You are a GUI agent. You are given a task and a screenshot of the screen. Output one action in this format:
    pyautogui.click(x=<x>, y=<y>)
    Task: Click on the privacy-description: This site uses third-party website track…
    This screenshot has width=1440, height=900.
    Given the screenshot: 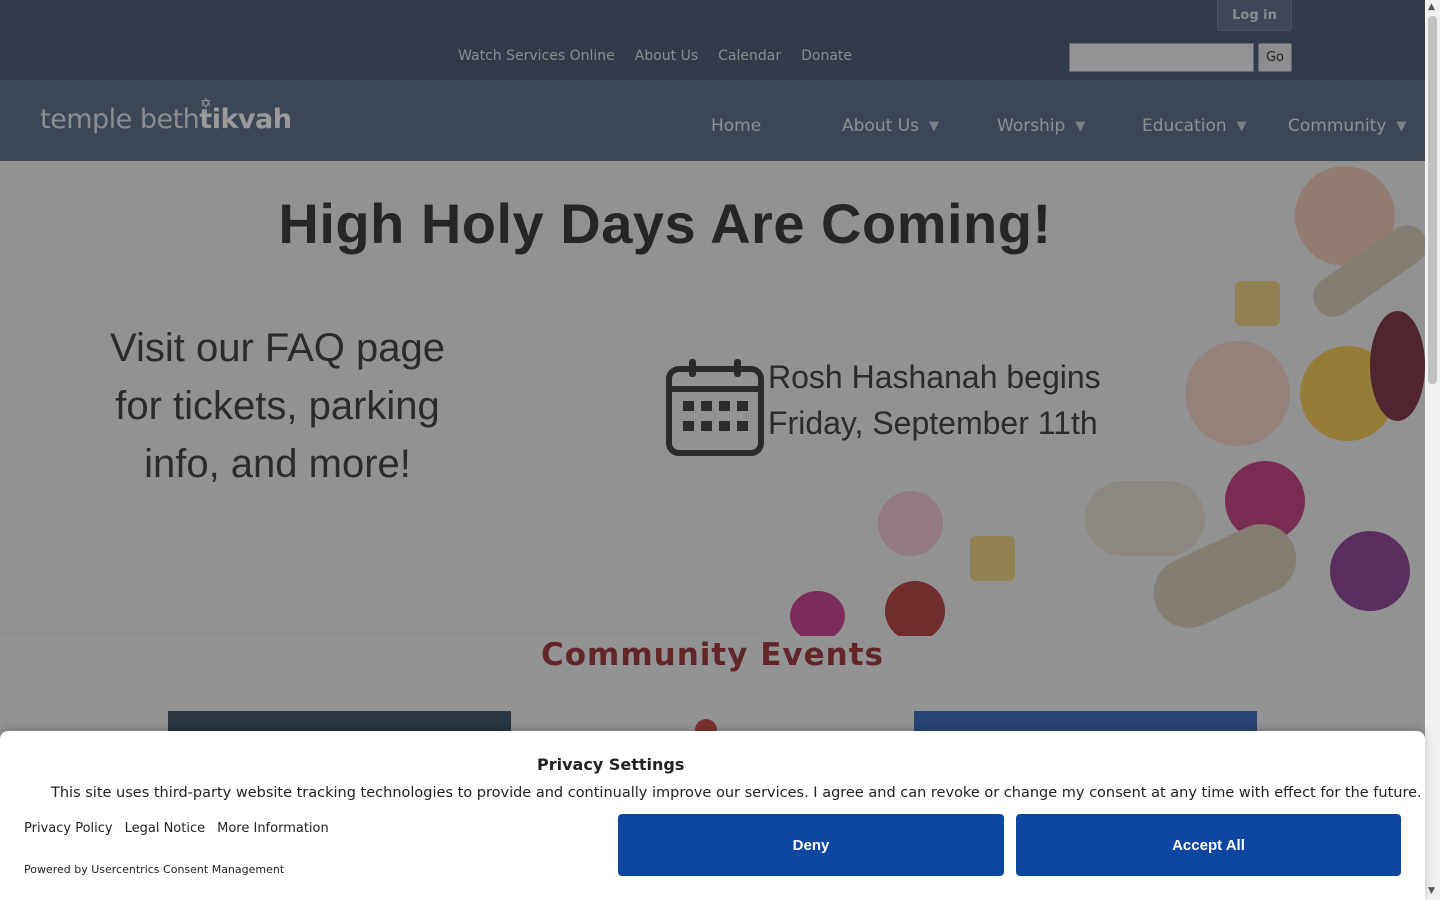 What is the action you would take?
    pyautogui.click(x=736, y=793)
    